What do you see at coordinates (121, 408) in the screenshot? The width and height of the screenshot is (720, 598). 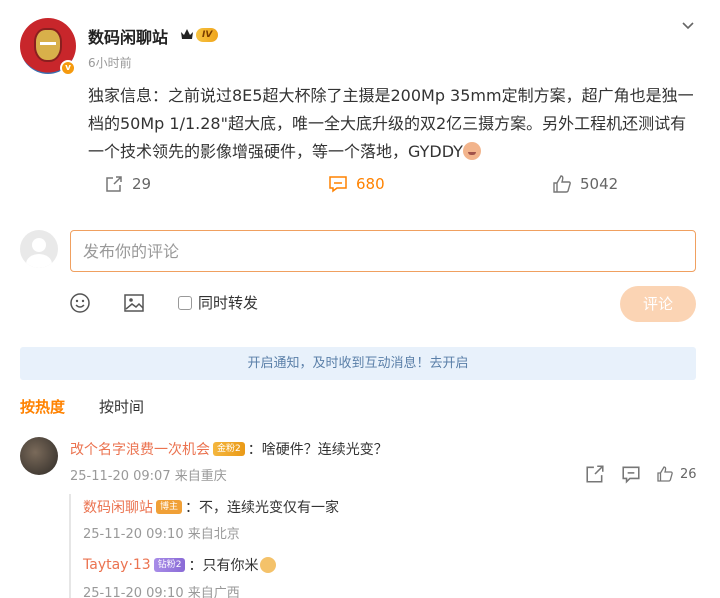 I see `tab-by-time: 按时间` at bounding box center [121, 408].